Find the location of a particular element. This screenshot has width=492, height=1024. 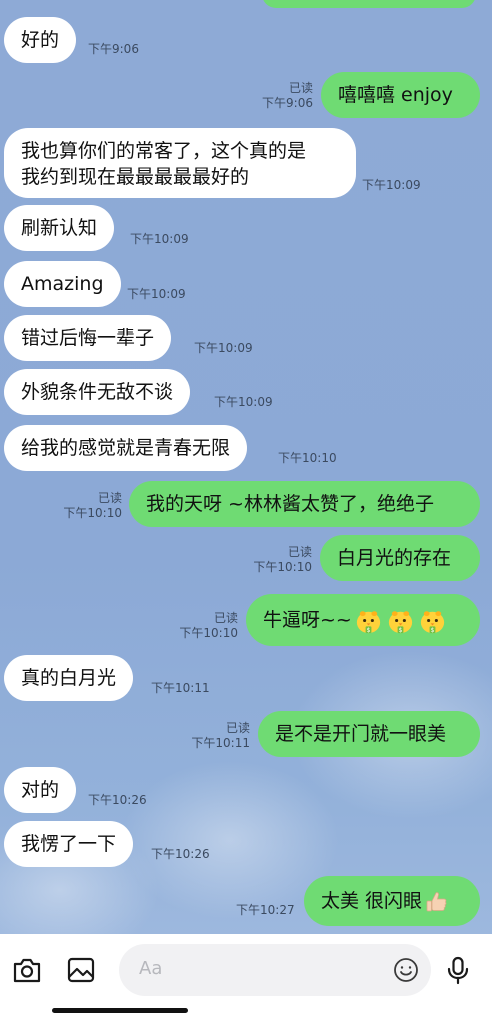

microphone-icon is located at coordinates (458, 970).